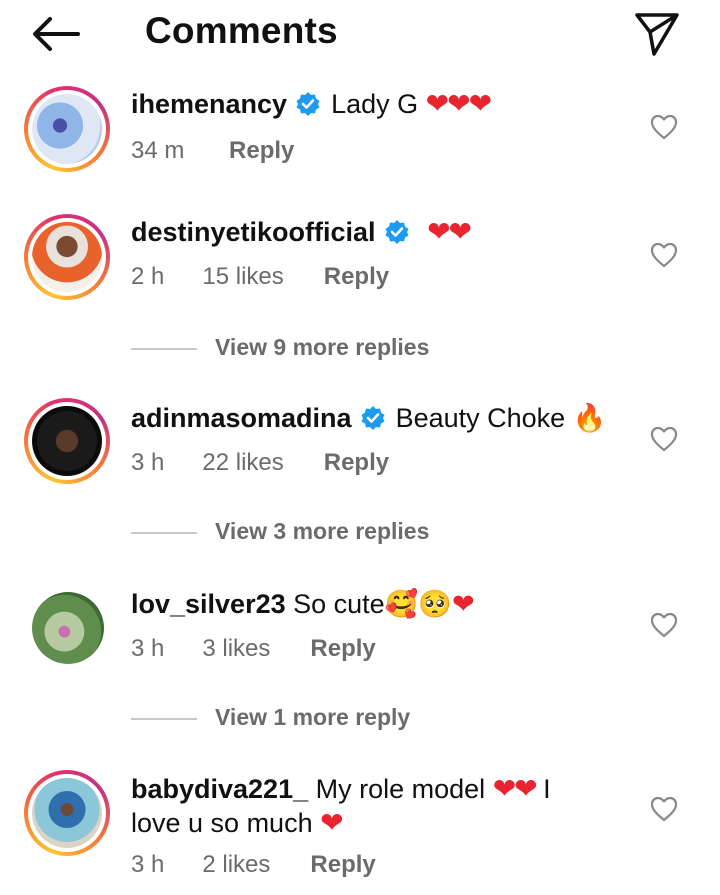 The height and width of the screenshot is (895, 720). Describe the element at coordinates (236, 865) in the screenshot. I see `comment-likes: 2 likes` at that location.